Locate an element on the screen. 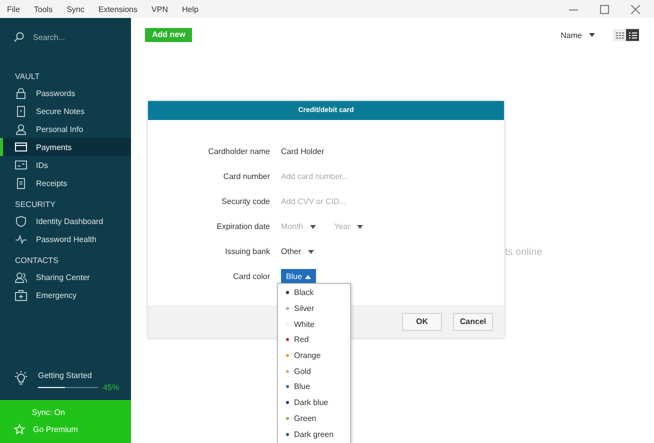 The height and width of the screenshot is (443, 654). list-icon is located at coordinates (632, 35).